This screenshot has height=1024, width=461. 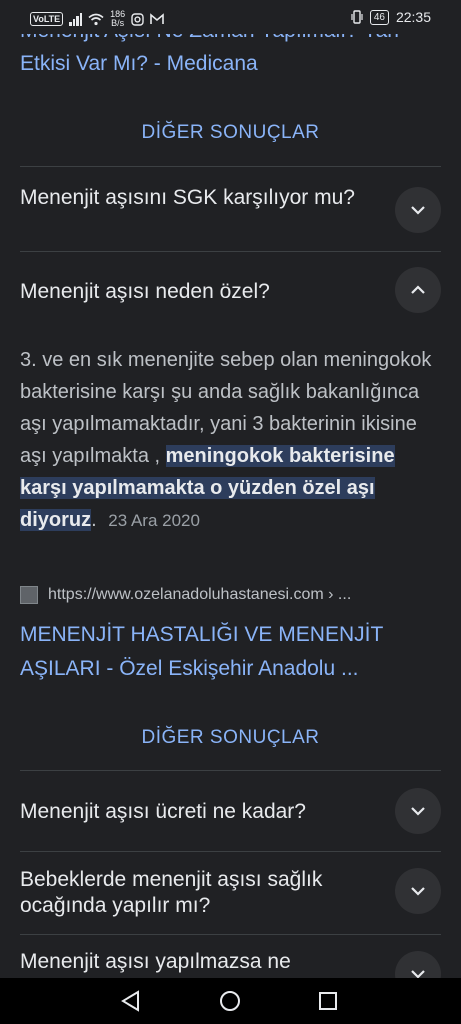 I want to click on faq-item-ozel: Menenjit aşısı neden özel?, so click(x=230, y=292).